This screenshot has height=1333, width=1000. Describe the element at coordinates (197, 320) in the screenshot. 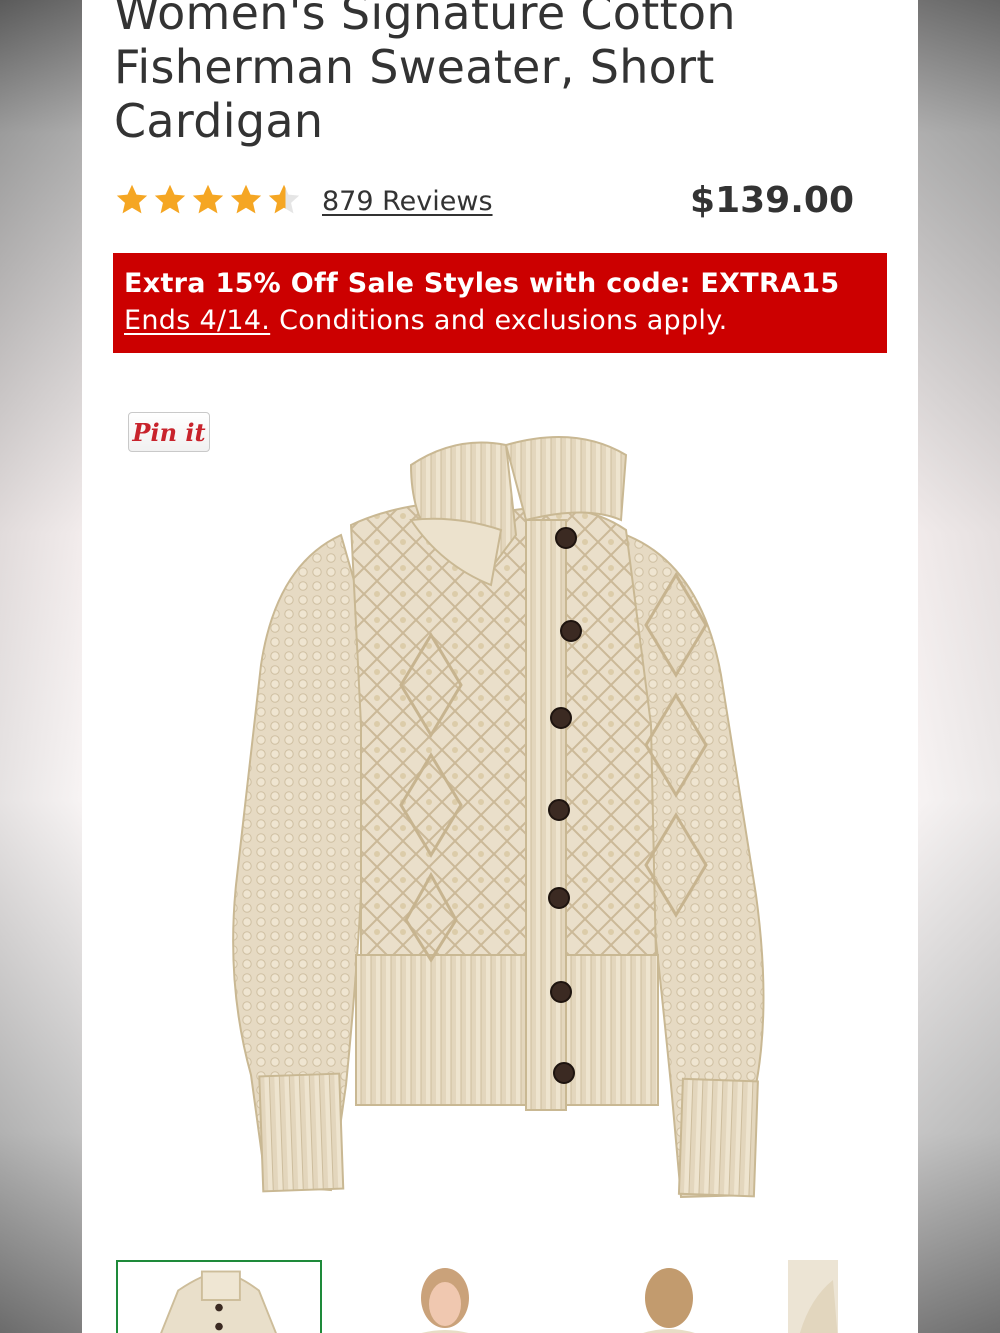

I see `promo-ends-link: Ends 4/14.` at that location.